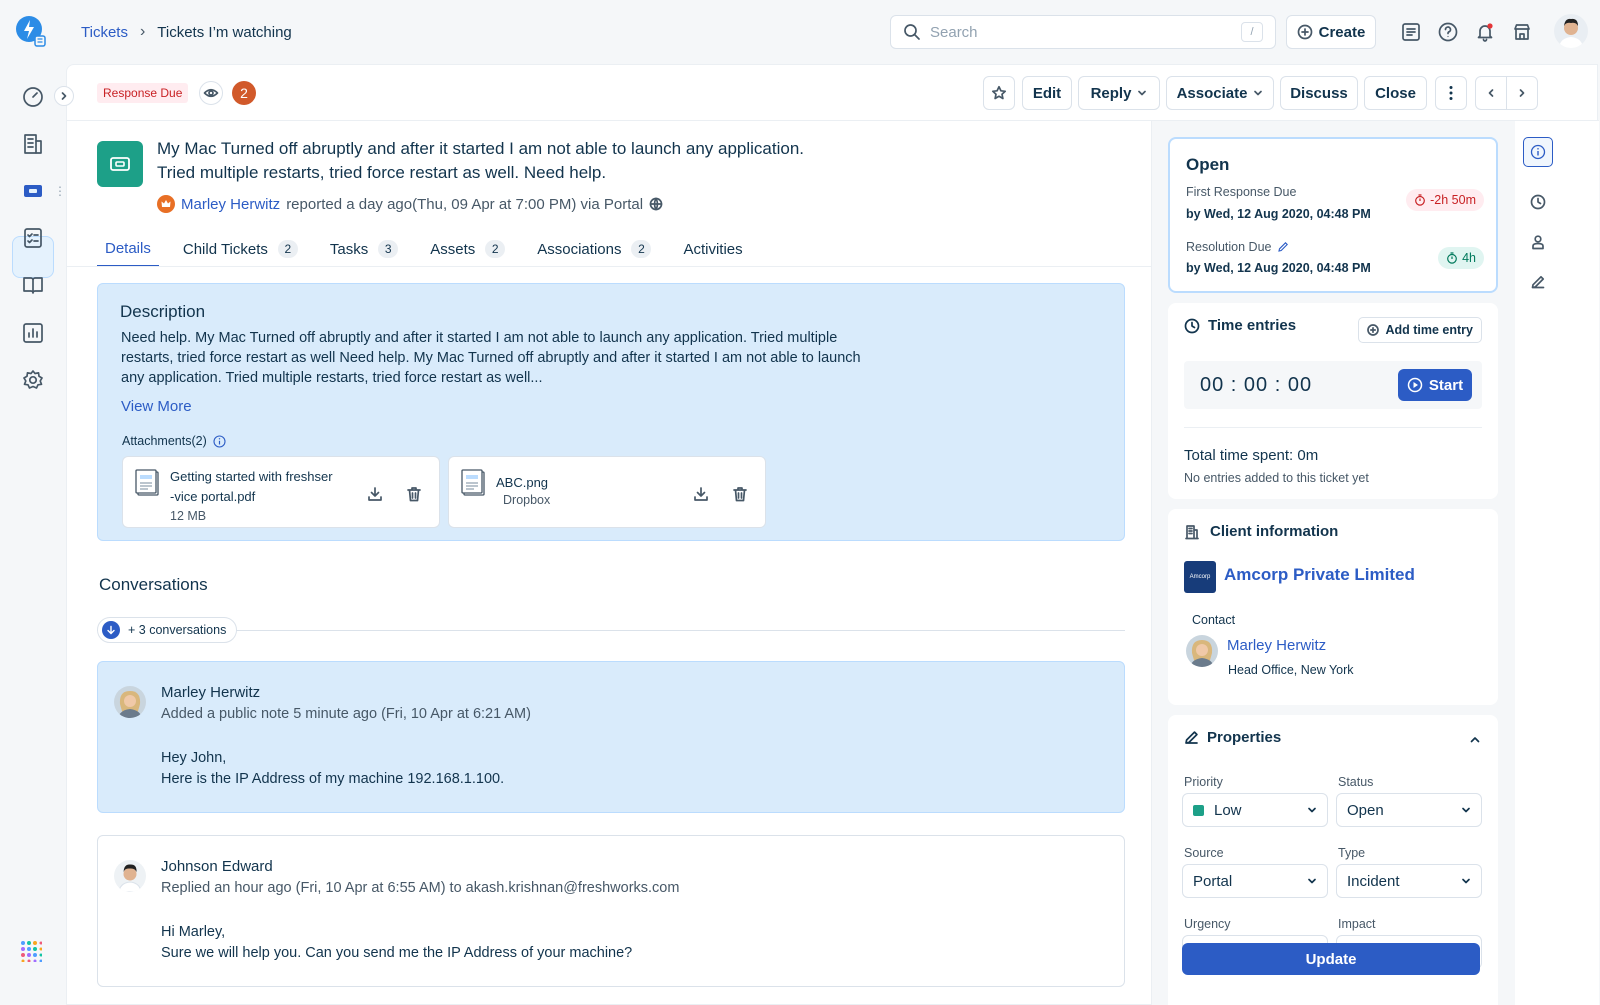  I want to click on dashboard-icon, so click(33, 97).